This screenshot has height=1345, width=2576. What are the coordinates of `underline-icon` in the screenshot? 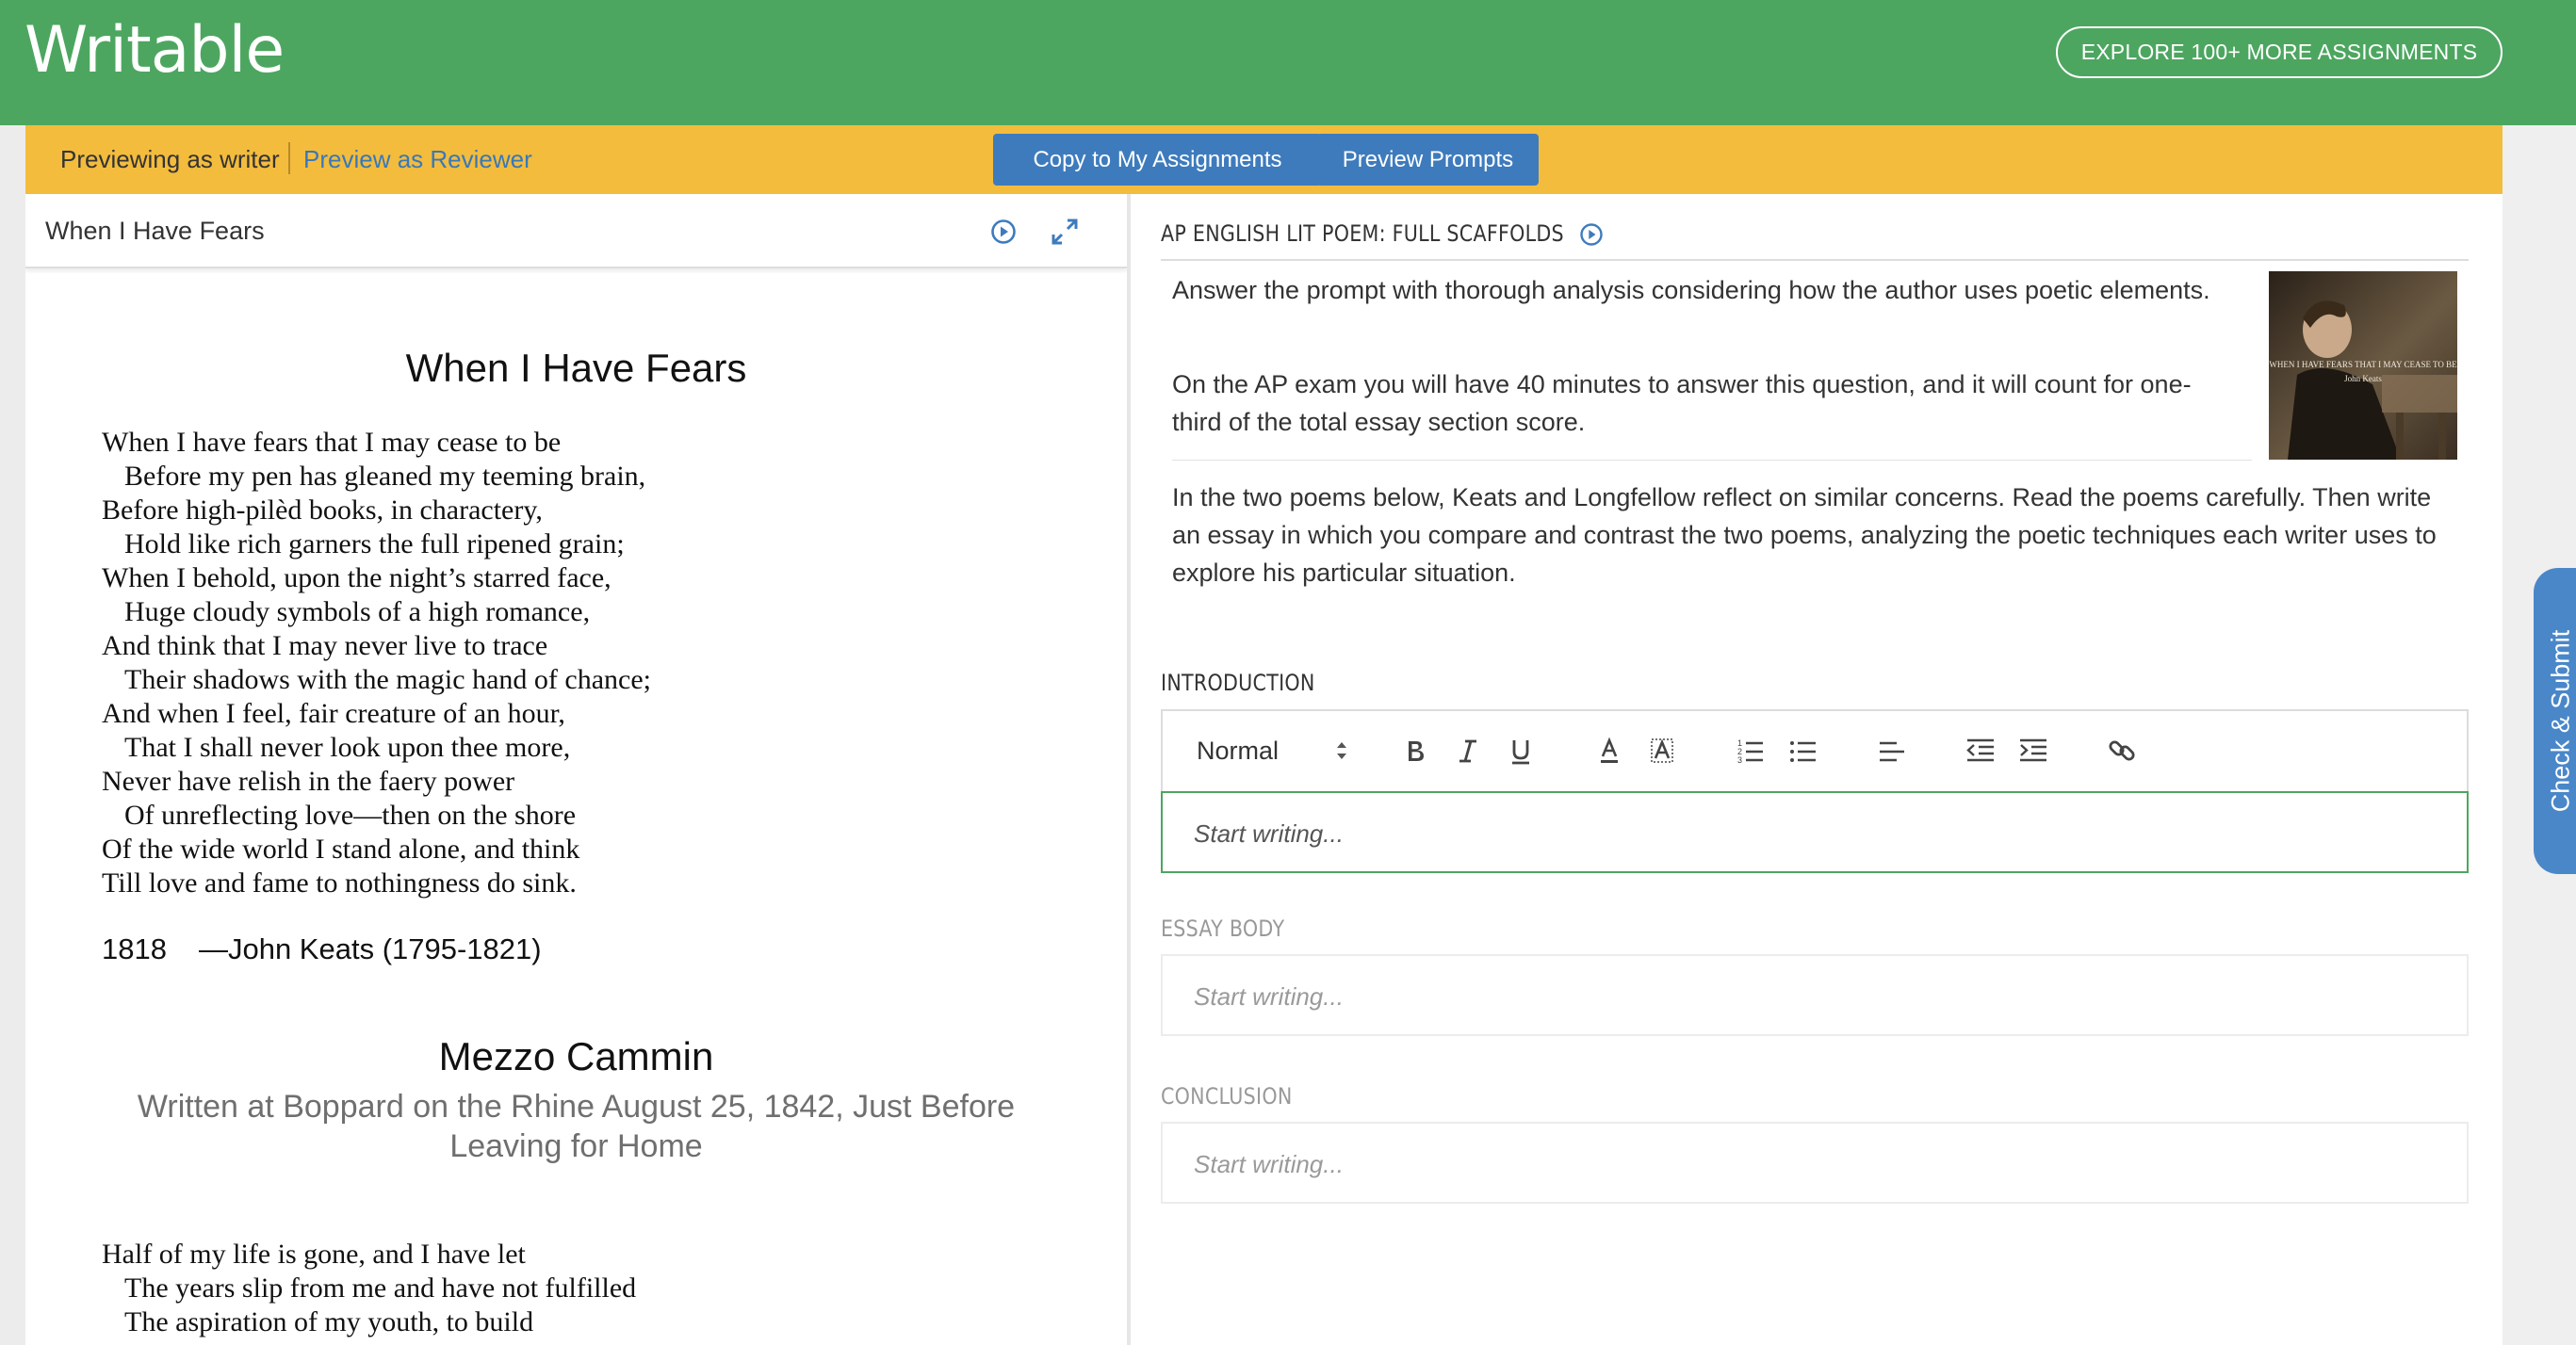 It's located at (1521, 751).